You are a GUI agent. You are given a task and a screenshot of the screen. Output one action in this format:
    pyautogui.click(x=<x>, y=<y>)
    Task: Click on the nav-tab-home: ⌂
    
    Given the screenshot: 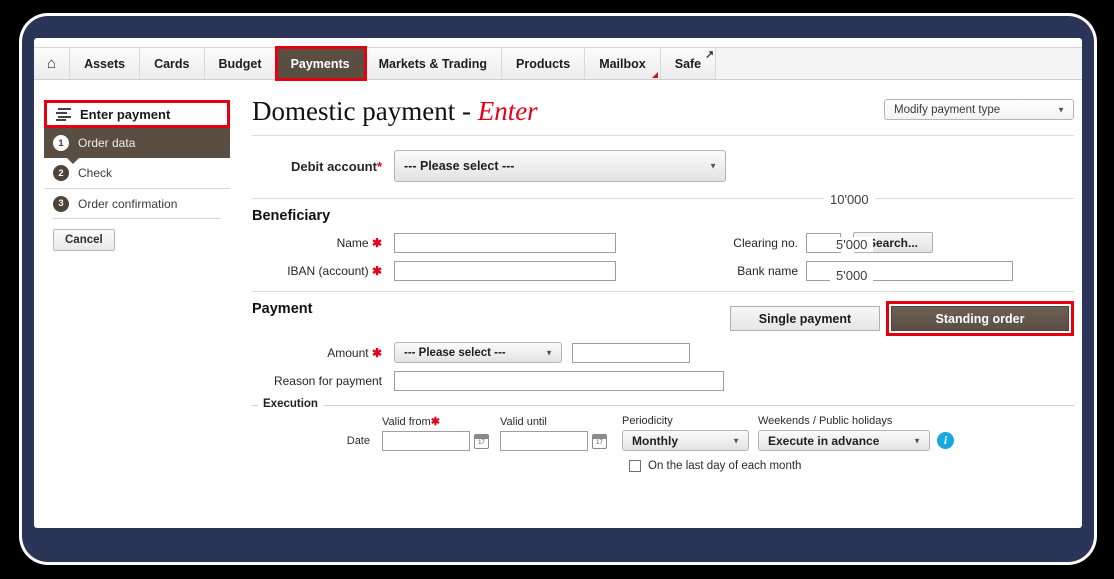 What is the action you would take?
    pyautogui.click(x=52, y=63)
    